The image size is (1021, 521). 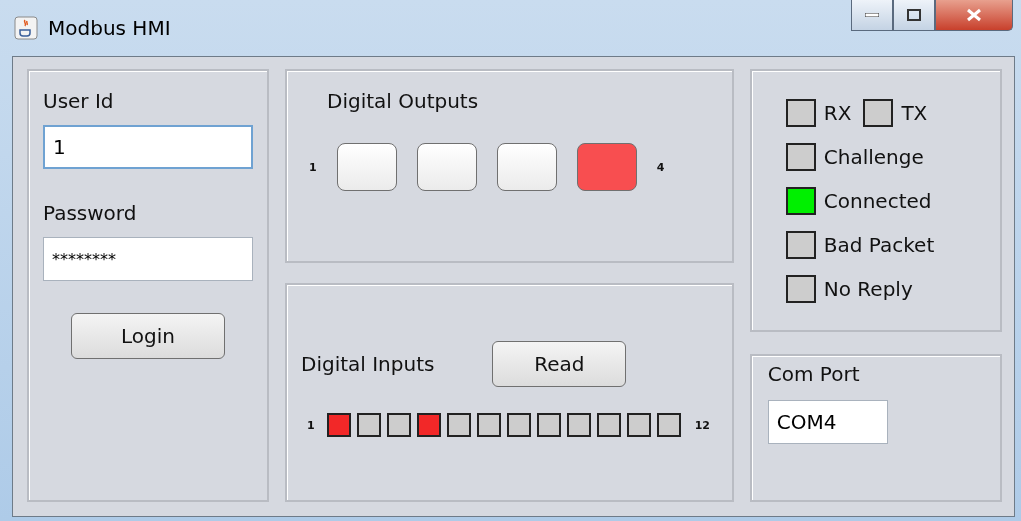 I want to click on close-icon, so click(x=974, y=15).